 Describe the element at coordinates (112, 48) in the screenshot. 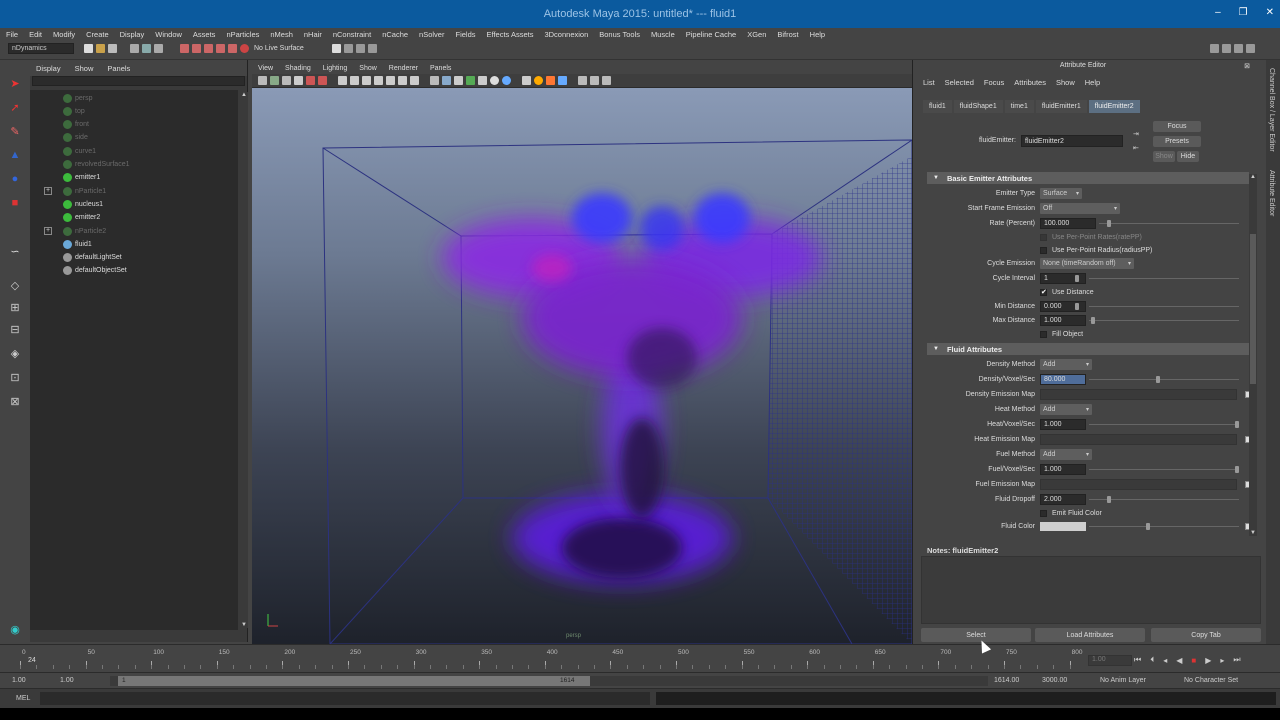

I see `save-scene-icon` at that location.